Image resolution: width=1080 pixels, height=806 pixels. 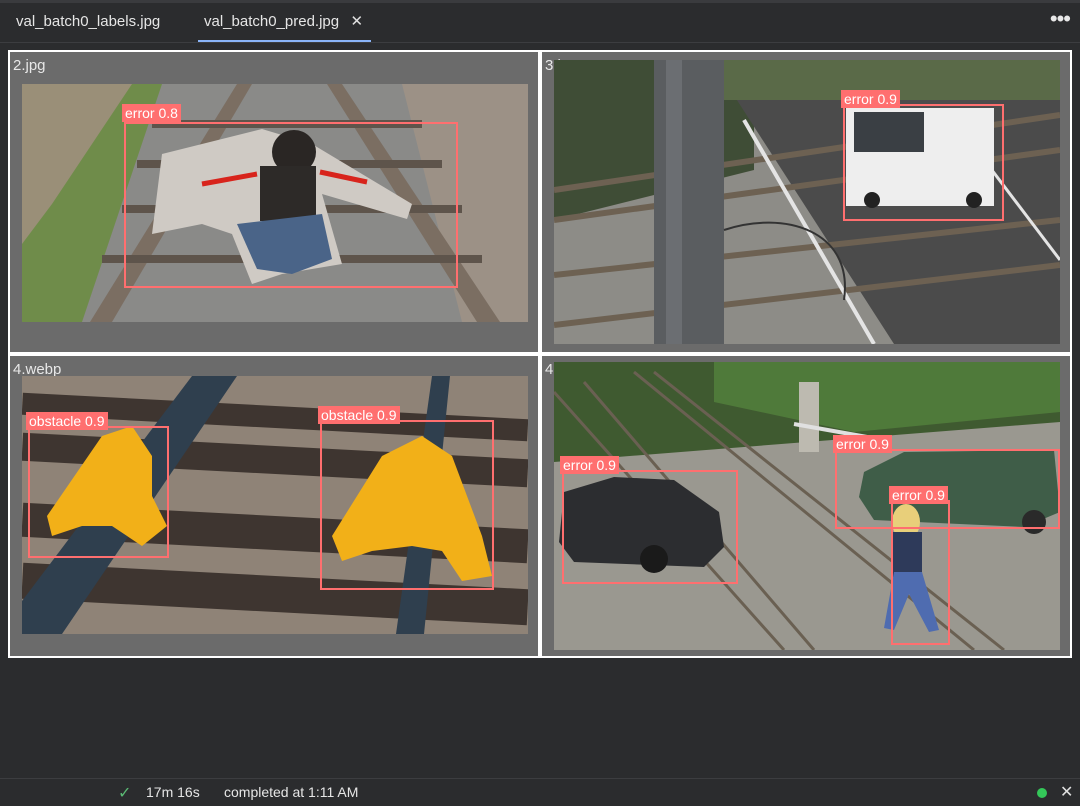 I want to click on tab-val-batch0-pred: val_batch0_pred.jpg ✕, so click(x=285, y=25).